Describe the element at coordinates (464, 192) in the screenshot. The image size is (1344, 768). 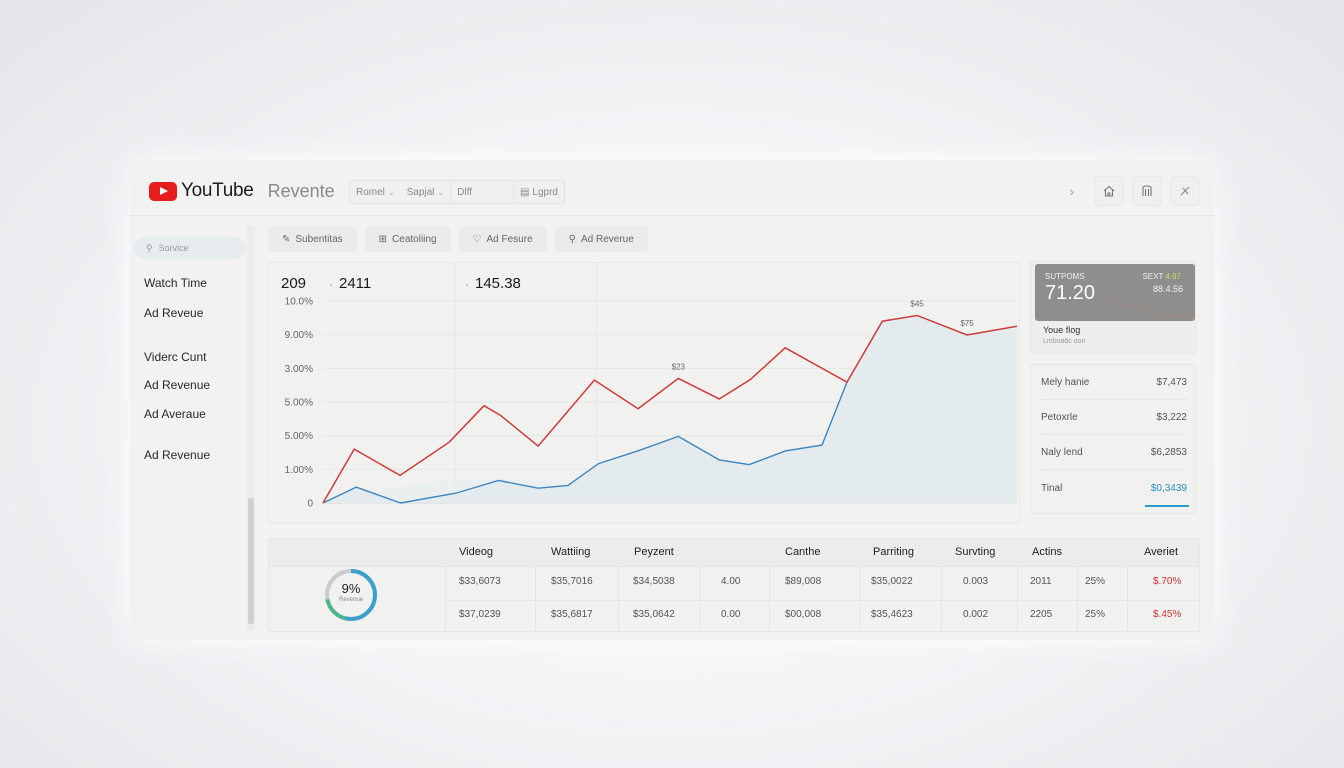
I see `filter-label: Dlff` at that location.